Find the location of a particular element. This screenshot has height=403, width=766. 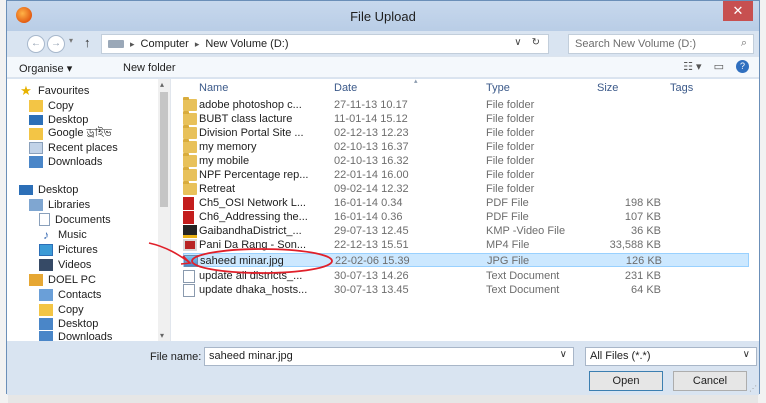

nav-item-desktop-root: Desktop is located at coordinates (48, 189).